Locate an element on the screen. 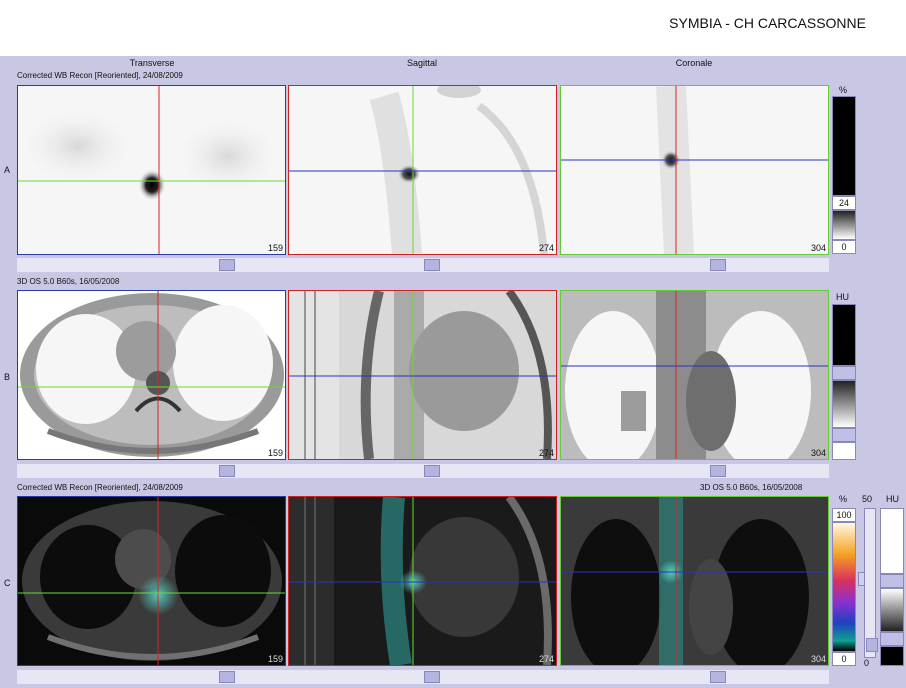 The height and width of the screenshot is (688, 906). scrollbar-c is located at coordinates (423, 677).